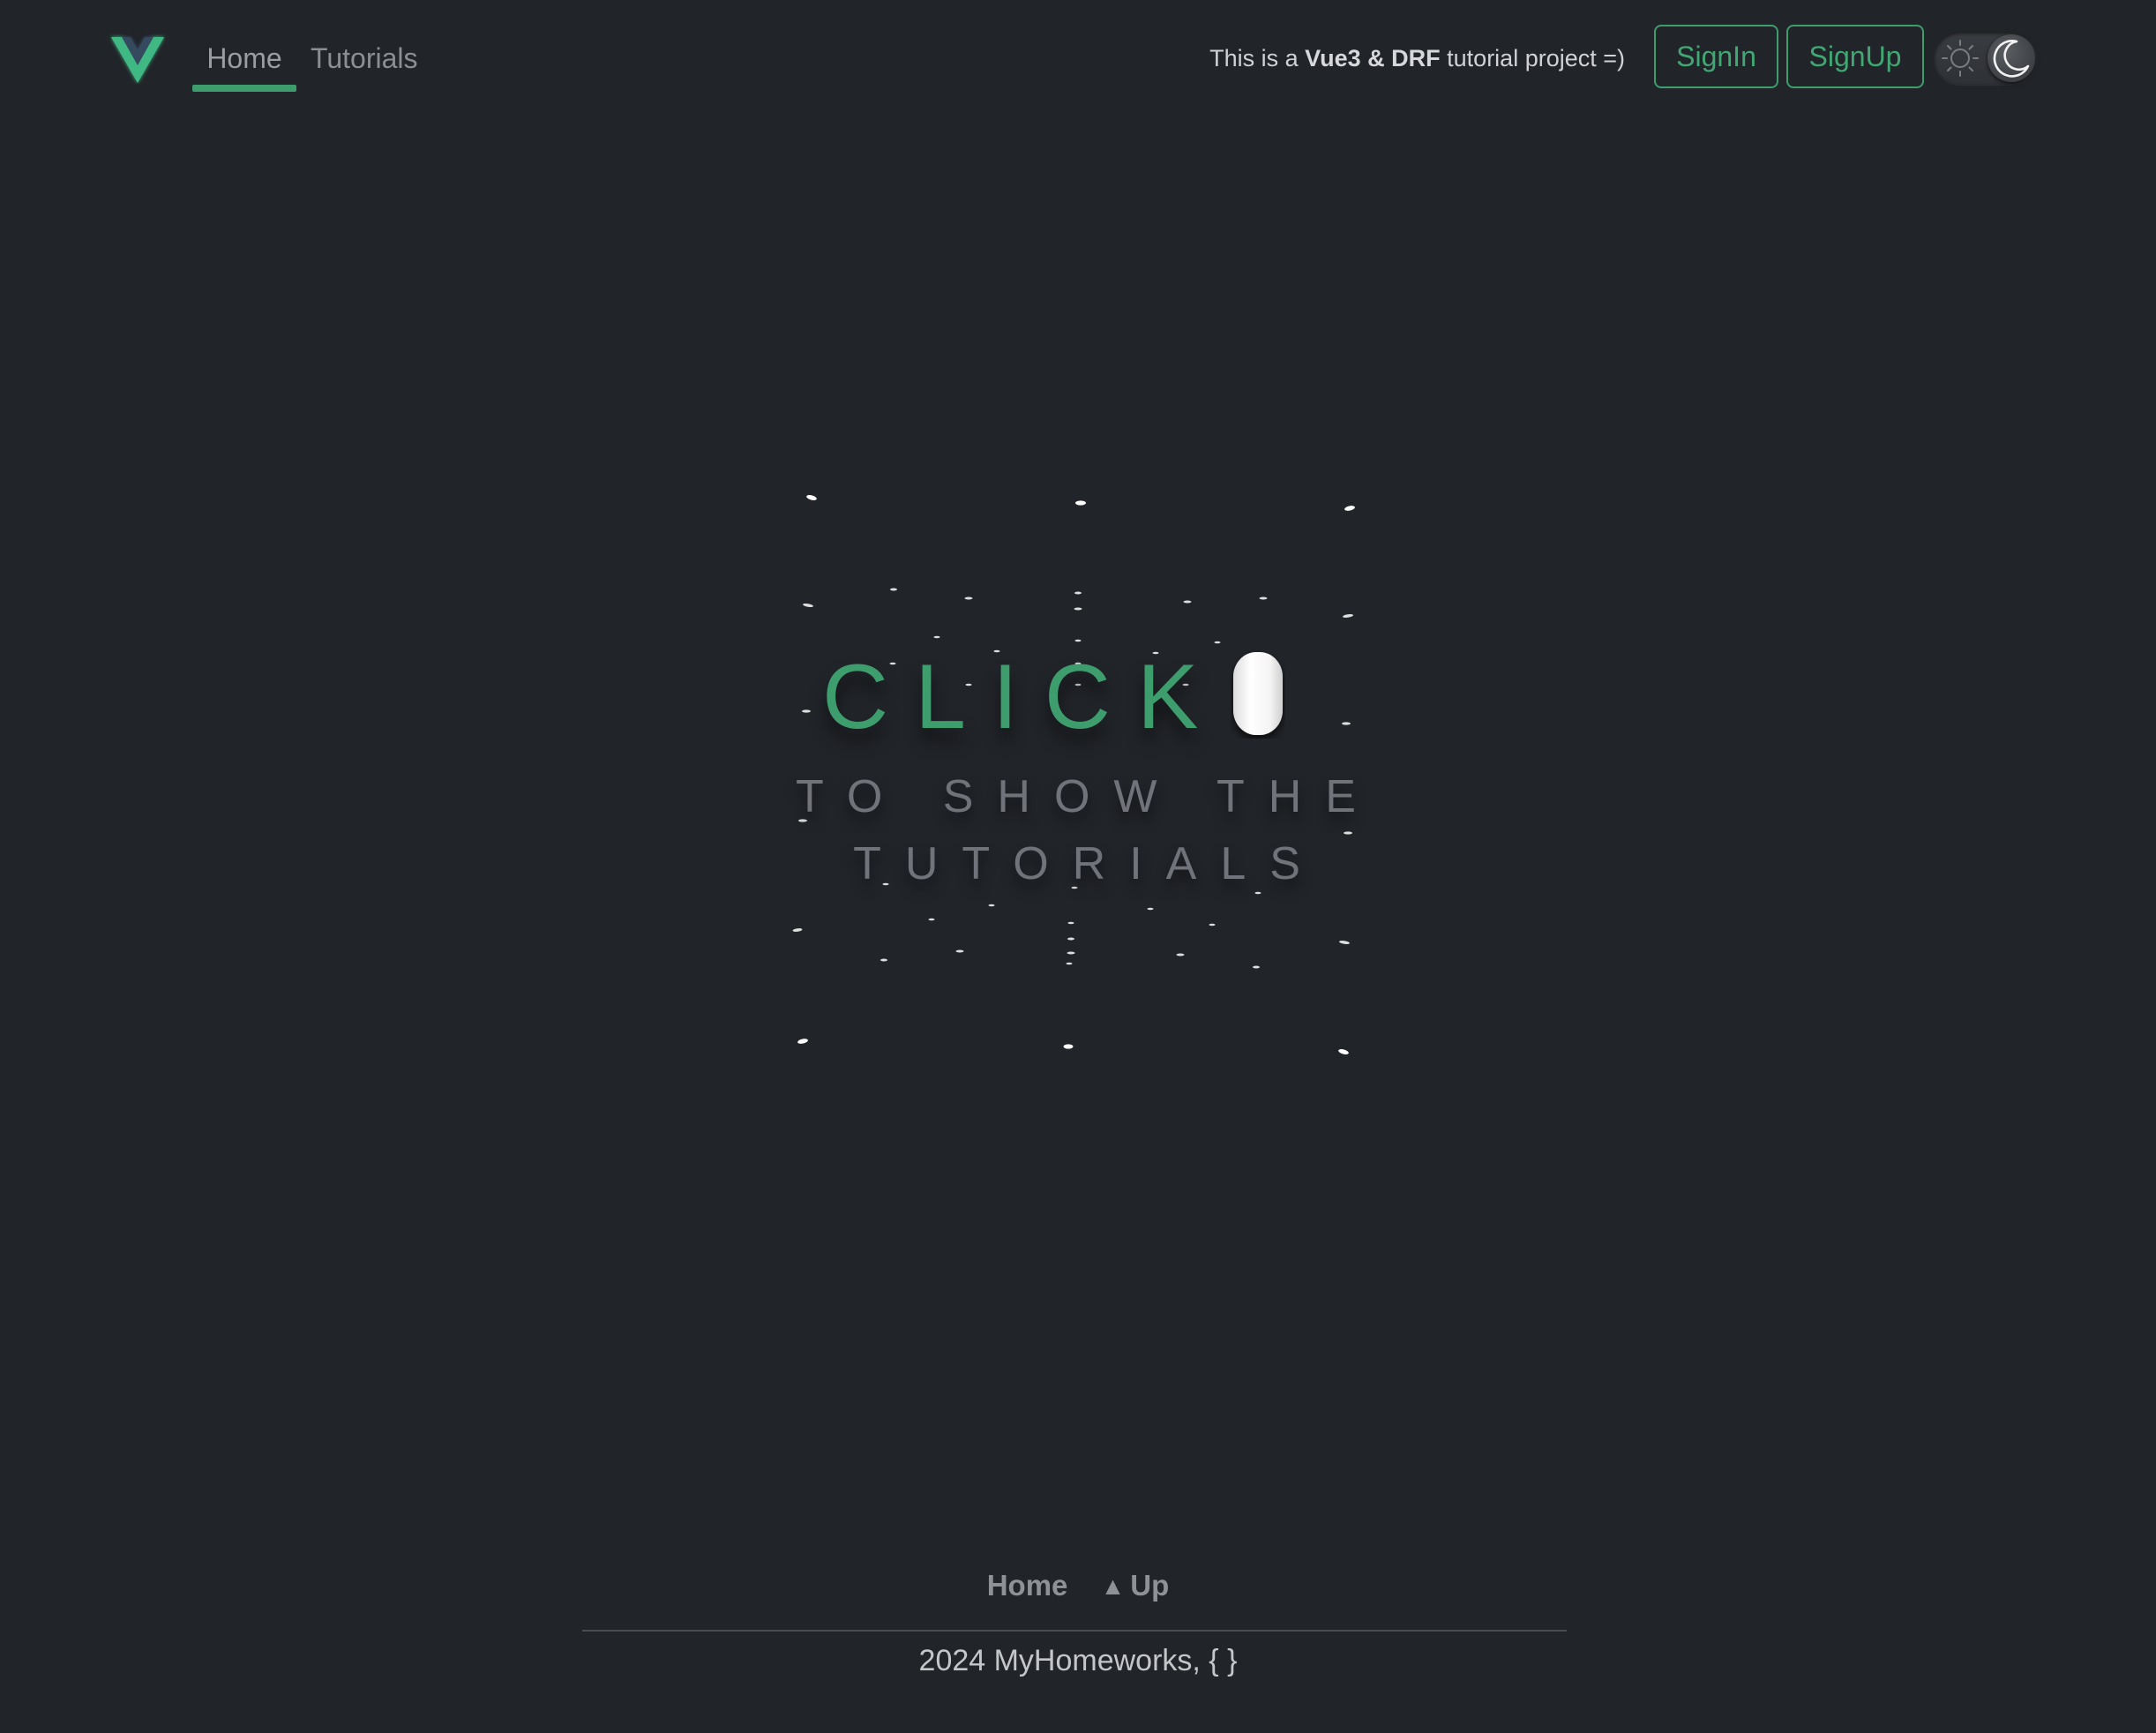 Image resolution: width=2156 pixels, height=1733 pixels. I want to click on footer-divider, so click(1074, 1631).